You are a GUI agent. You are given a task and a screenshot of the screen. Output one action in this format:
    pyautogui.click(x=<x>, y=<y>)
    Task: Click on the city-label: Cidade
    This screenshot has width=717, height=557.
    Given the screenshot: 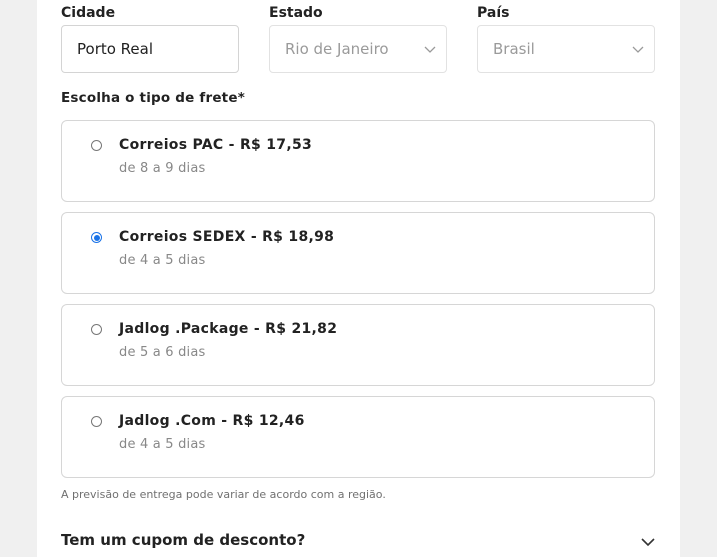 What is the action you would take?
    pyautogui.click(x=88, y=13)
    